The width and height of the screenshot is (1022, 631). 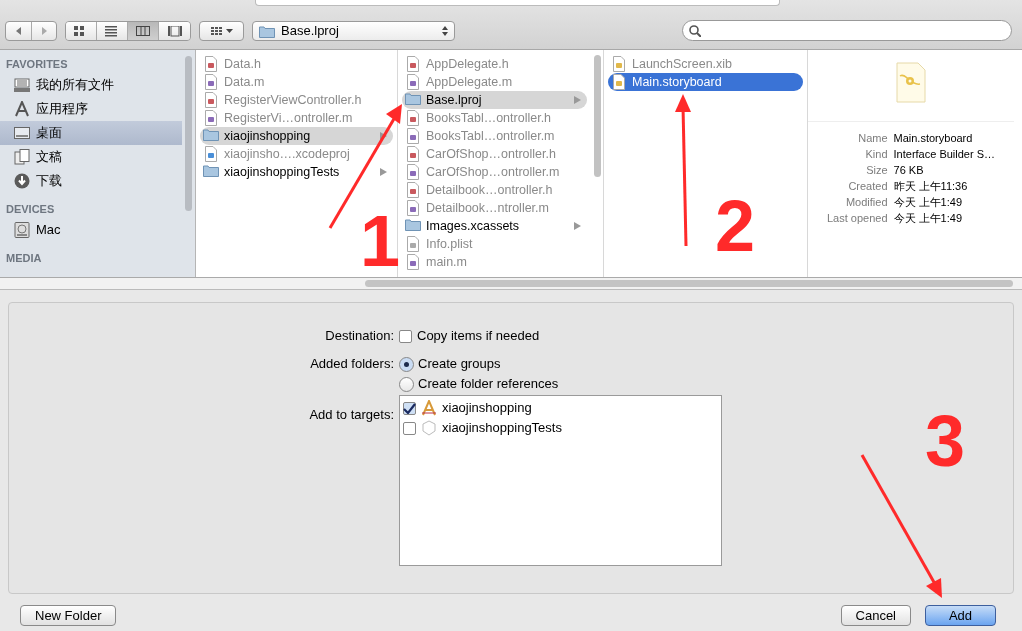 What do you see at coordinates (91, 109) in the screenshot?
I see `sidebar-item: 应用程序` at bounding box center [91, 109].